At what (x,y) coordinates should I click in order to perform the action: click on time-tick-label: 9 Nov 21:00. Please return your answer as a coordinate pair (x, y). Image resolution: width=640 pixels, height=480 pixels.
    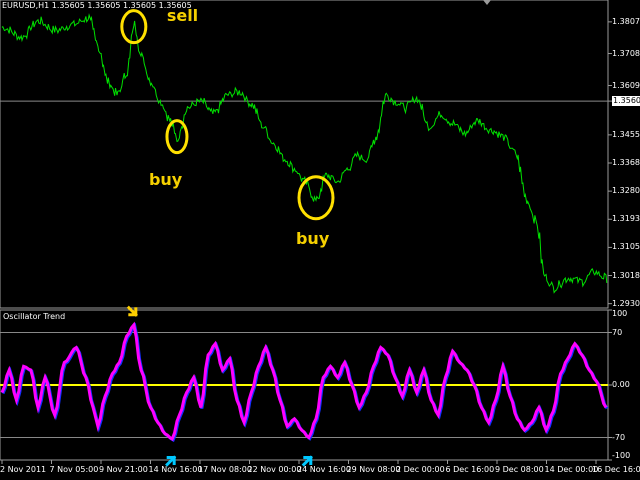
    Looking at the image, I should click on (123, 469).